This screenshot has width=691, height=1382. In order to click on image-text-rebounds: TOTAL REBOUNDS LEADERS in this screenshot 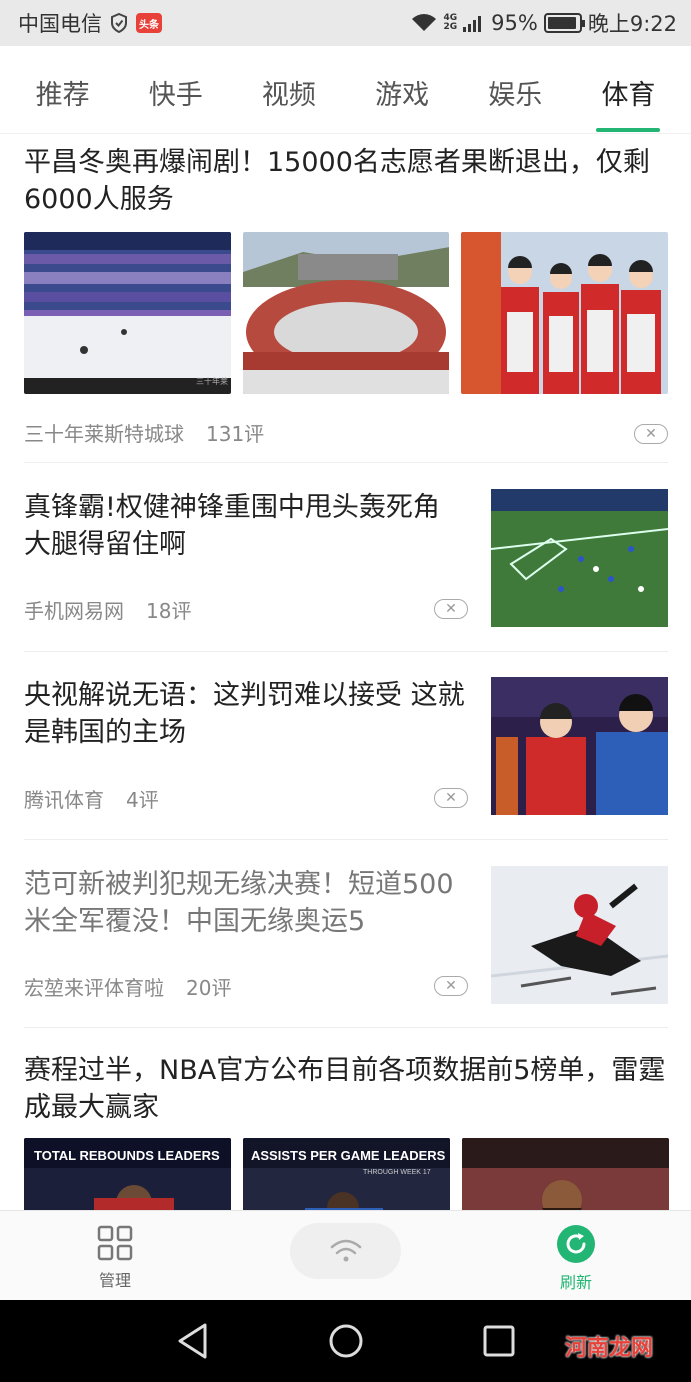, I will do `click(127, 1155)`.